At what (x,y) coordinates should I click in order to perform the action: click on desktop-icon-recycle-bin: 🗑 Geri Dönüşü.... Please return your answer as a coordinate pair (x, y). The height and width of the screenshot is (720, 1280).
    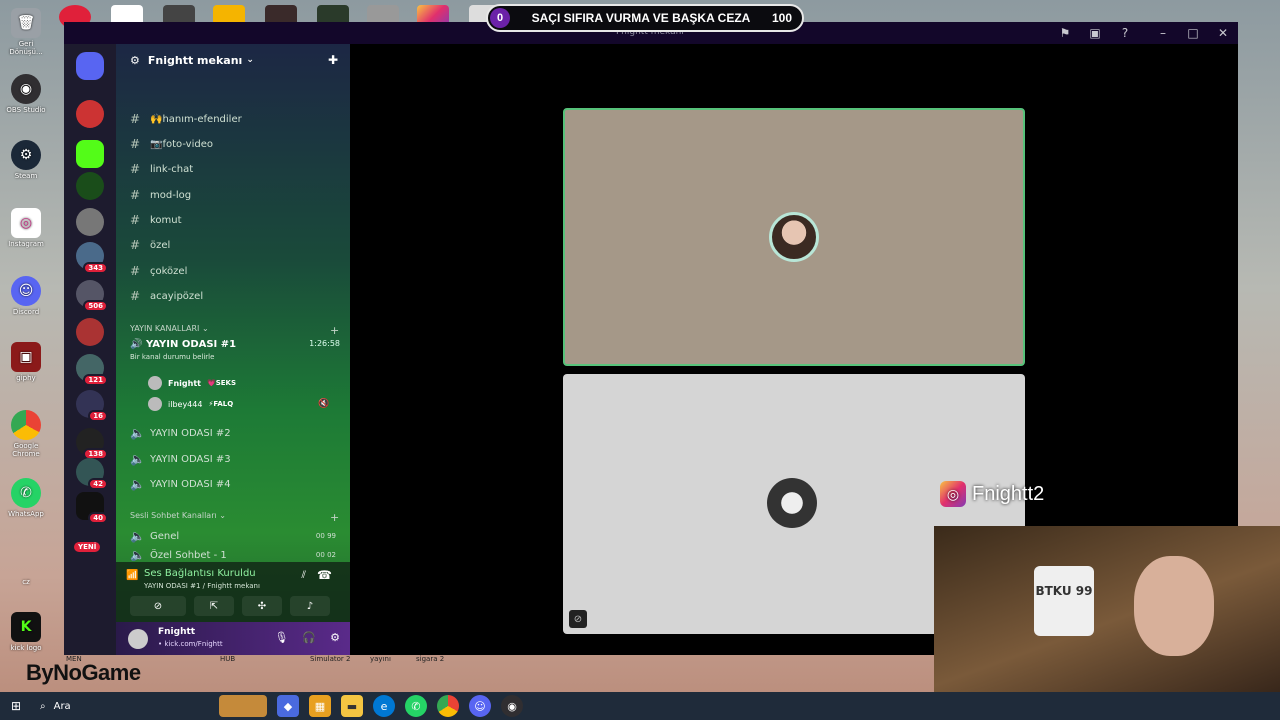
    Looking at the image, I should click on (26, 32).